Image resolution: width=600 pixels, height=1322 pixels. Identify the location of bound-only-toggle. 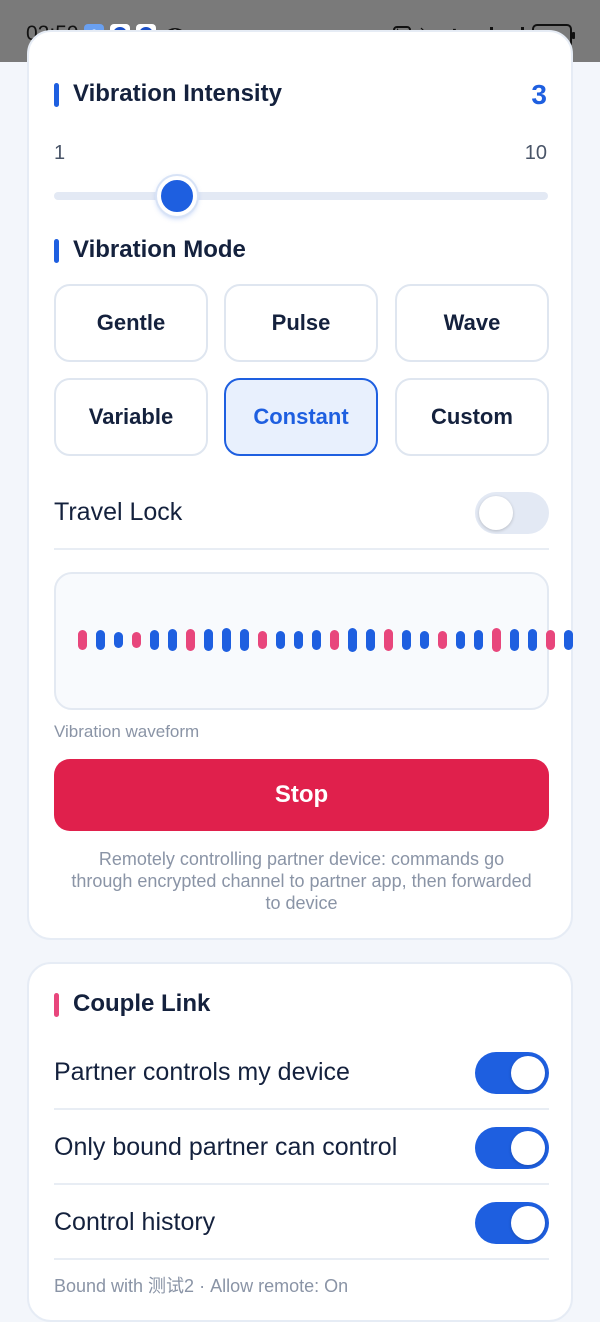
(512, 1148).